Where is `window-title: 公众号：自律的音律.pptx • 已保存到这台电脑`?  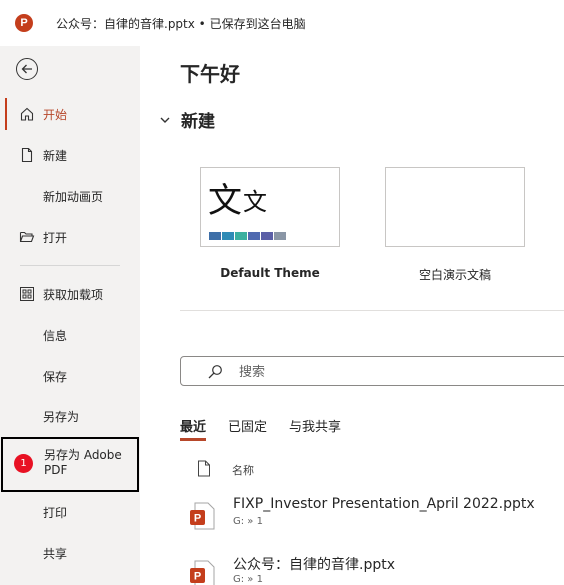
window-title: 公众号：自律的音律.pptx • 已保存到这台电脑 is located at coordinates (181, 24).